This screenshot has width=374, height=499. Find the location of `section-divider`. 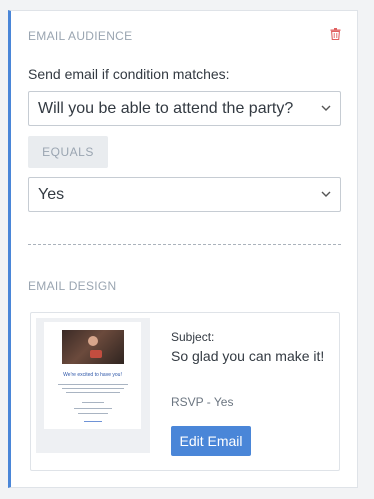

section-divider is located at coordinates (184, 244).